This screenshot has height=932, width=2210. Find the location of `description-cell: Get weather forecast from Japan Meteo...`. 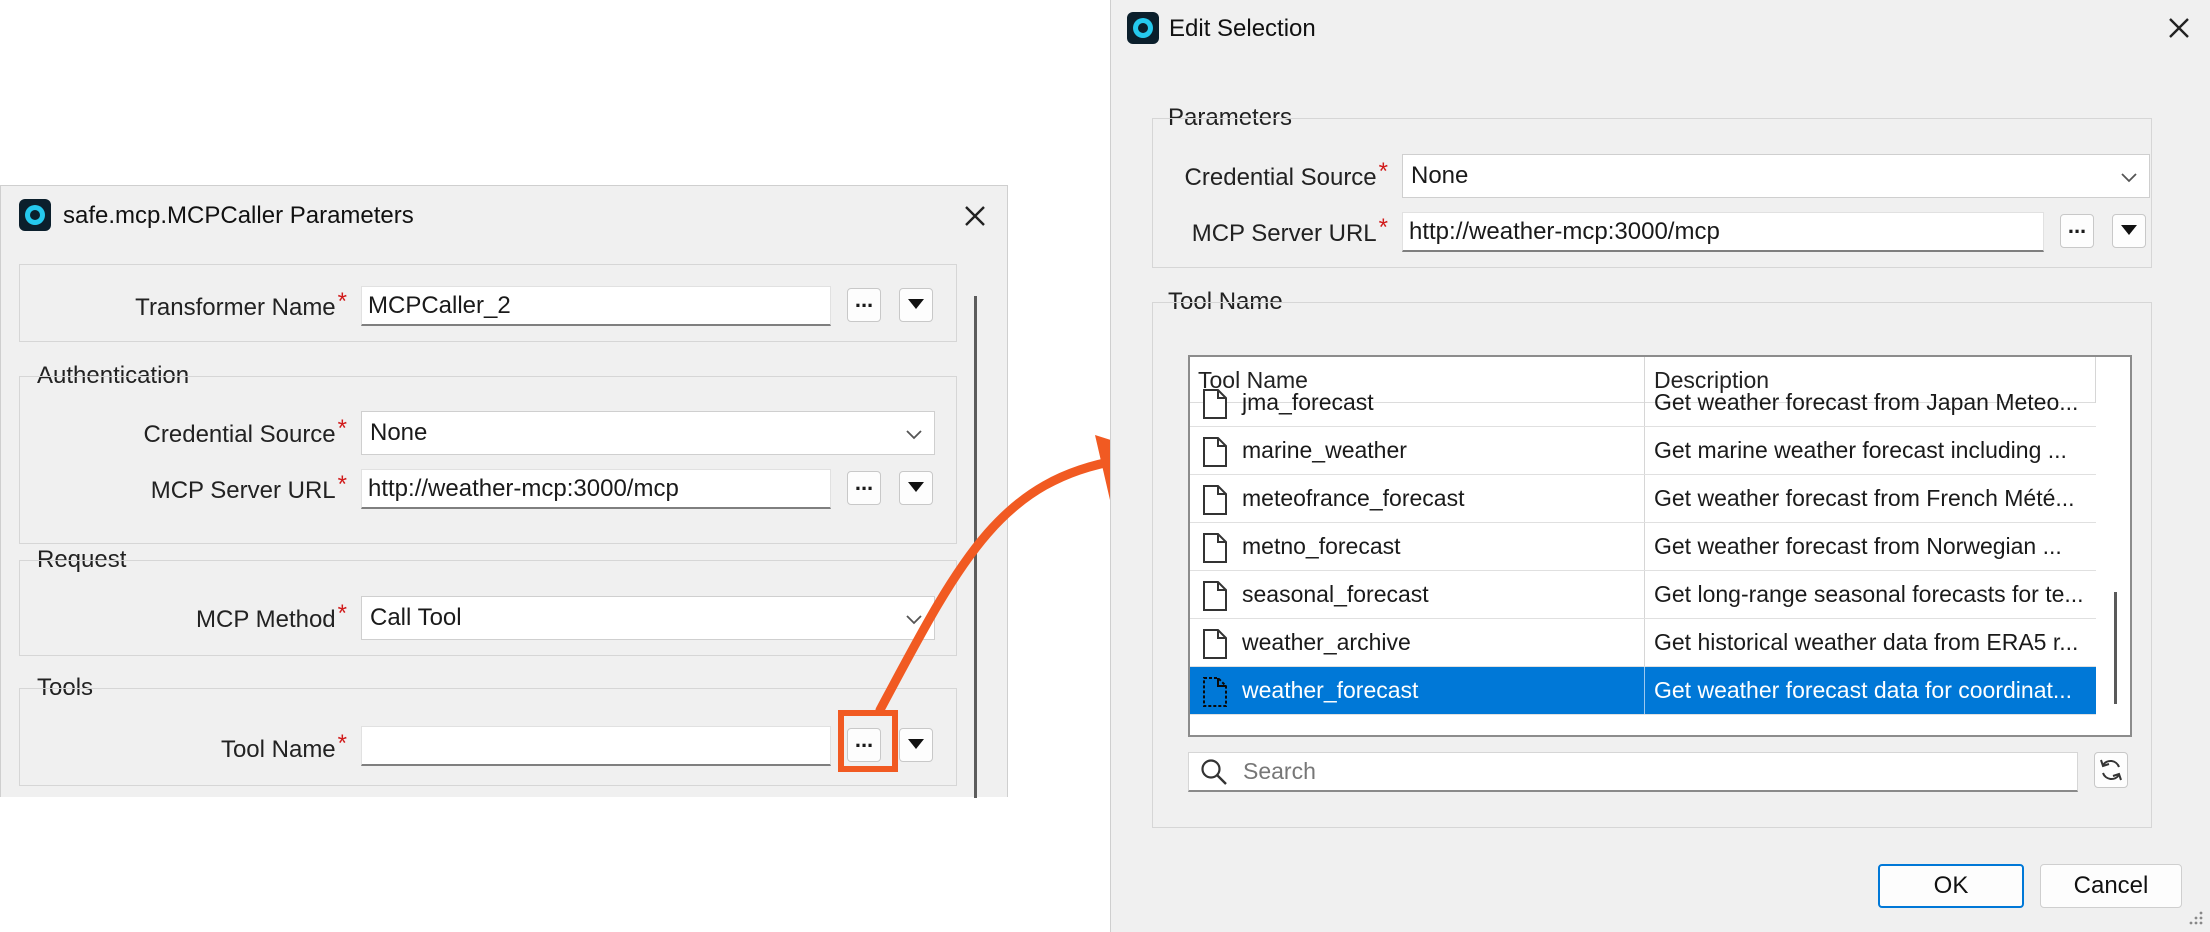

description-cell: Get weather forecast from Japan Meteo... is located at coordinates (1866, 402).